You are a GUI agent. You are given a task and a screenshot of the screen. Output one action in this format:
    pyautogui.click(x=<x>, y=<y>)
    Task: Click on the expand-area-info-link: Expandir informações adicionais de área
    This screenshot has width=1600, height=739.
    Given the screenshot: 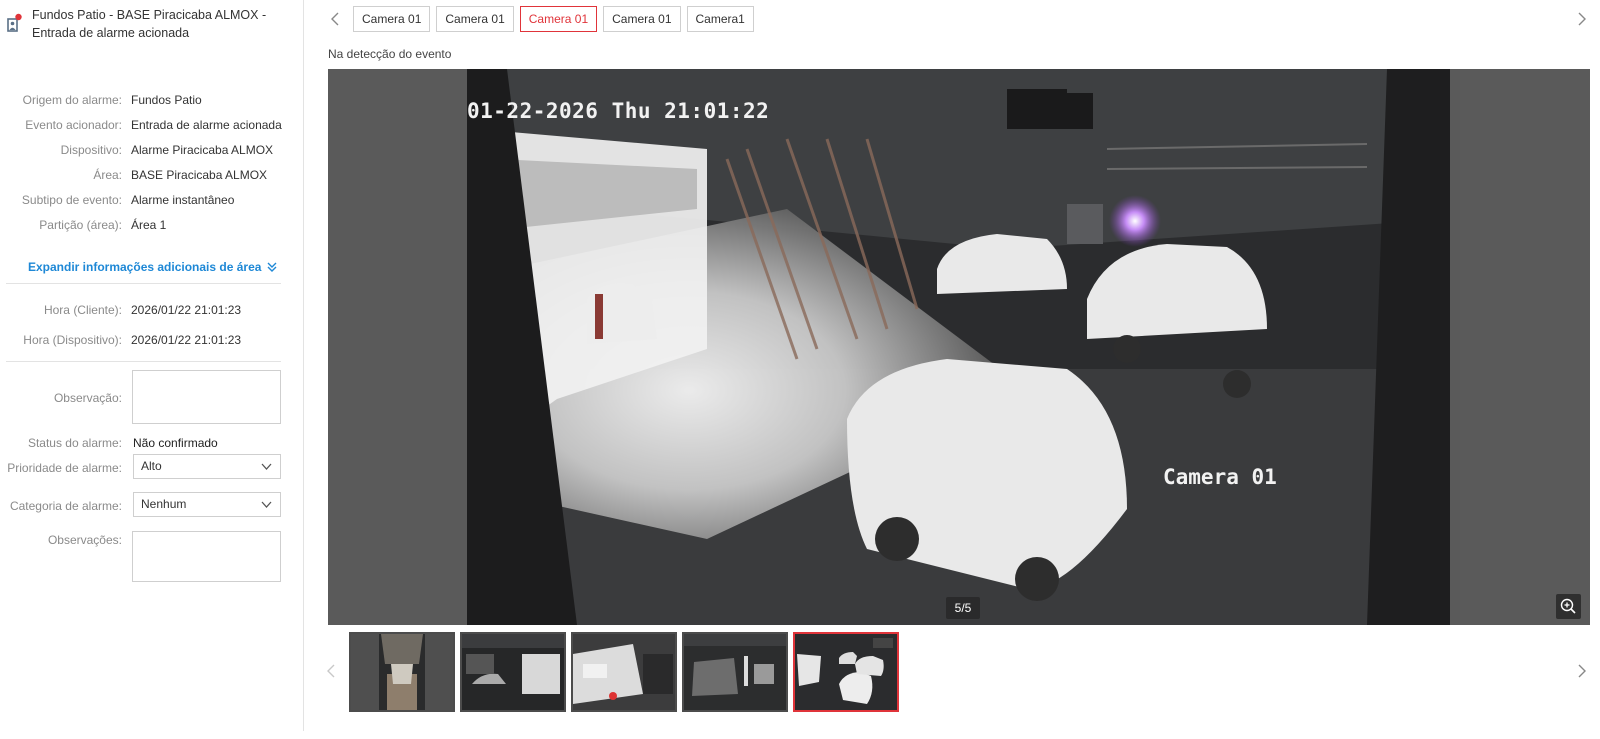 What is the action you would take?
    pyautogui.click(x=153, y=267)
    